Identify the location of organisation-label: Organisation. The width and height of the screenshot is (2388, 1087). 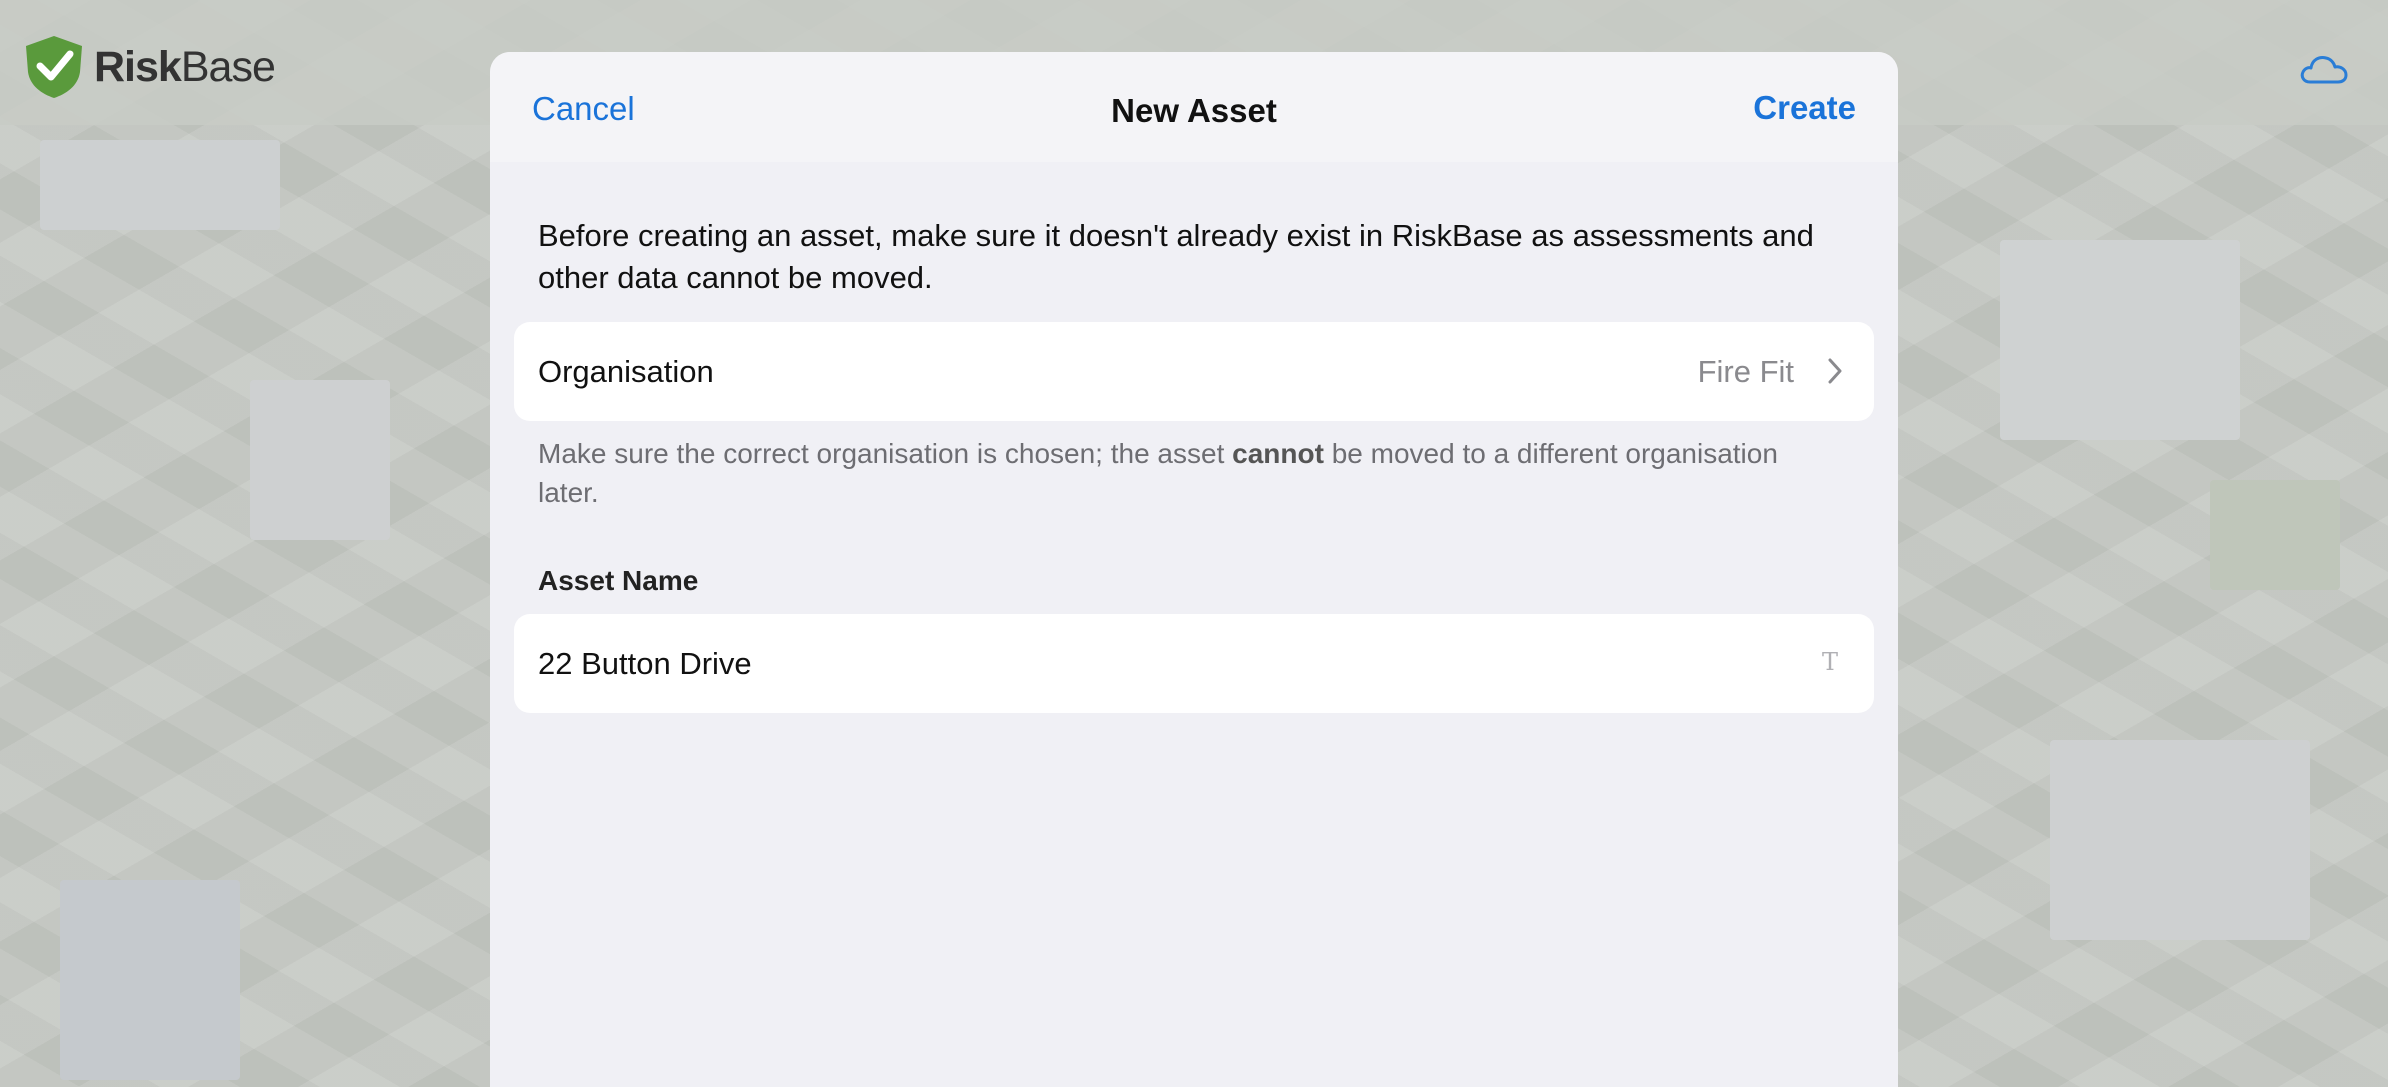
(626, 371).